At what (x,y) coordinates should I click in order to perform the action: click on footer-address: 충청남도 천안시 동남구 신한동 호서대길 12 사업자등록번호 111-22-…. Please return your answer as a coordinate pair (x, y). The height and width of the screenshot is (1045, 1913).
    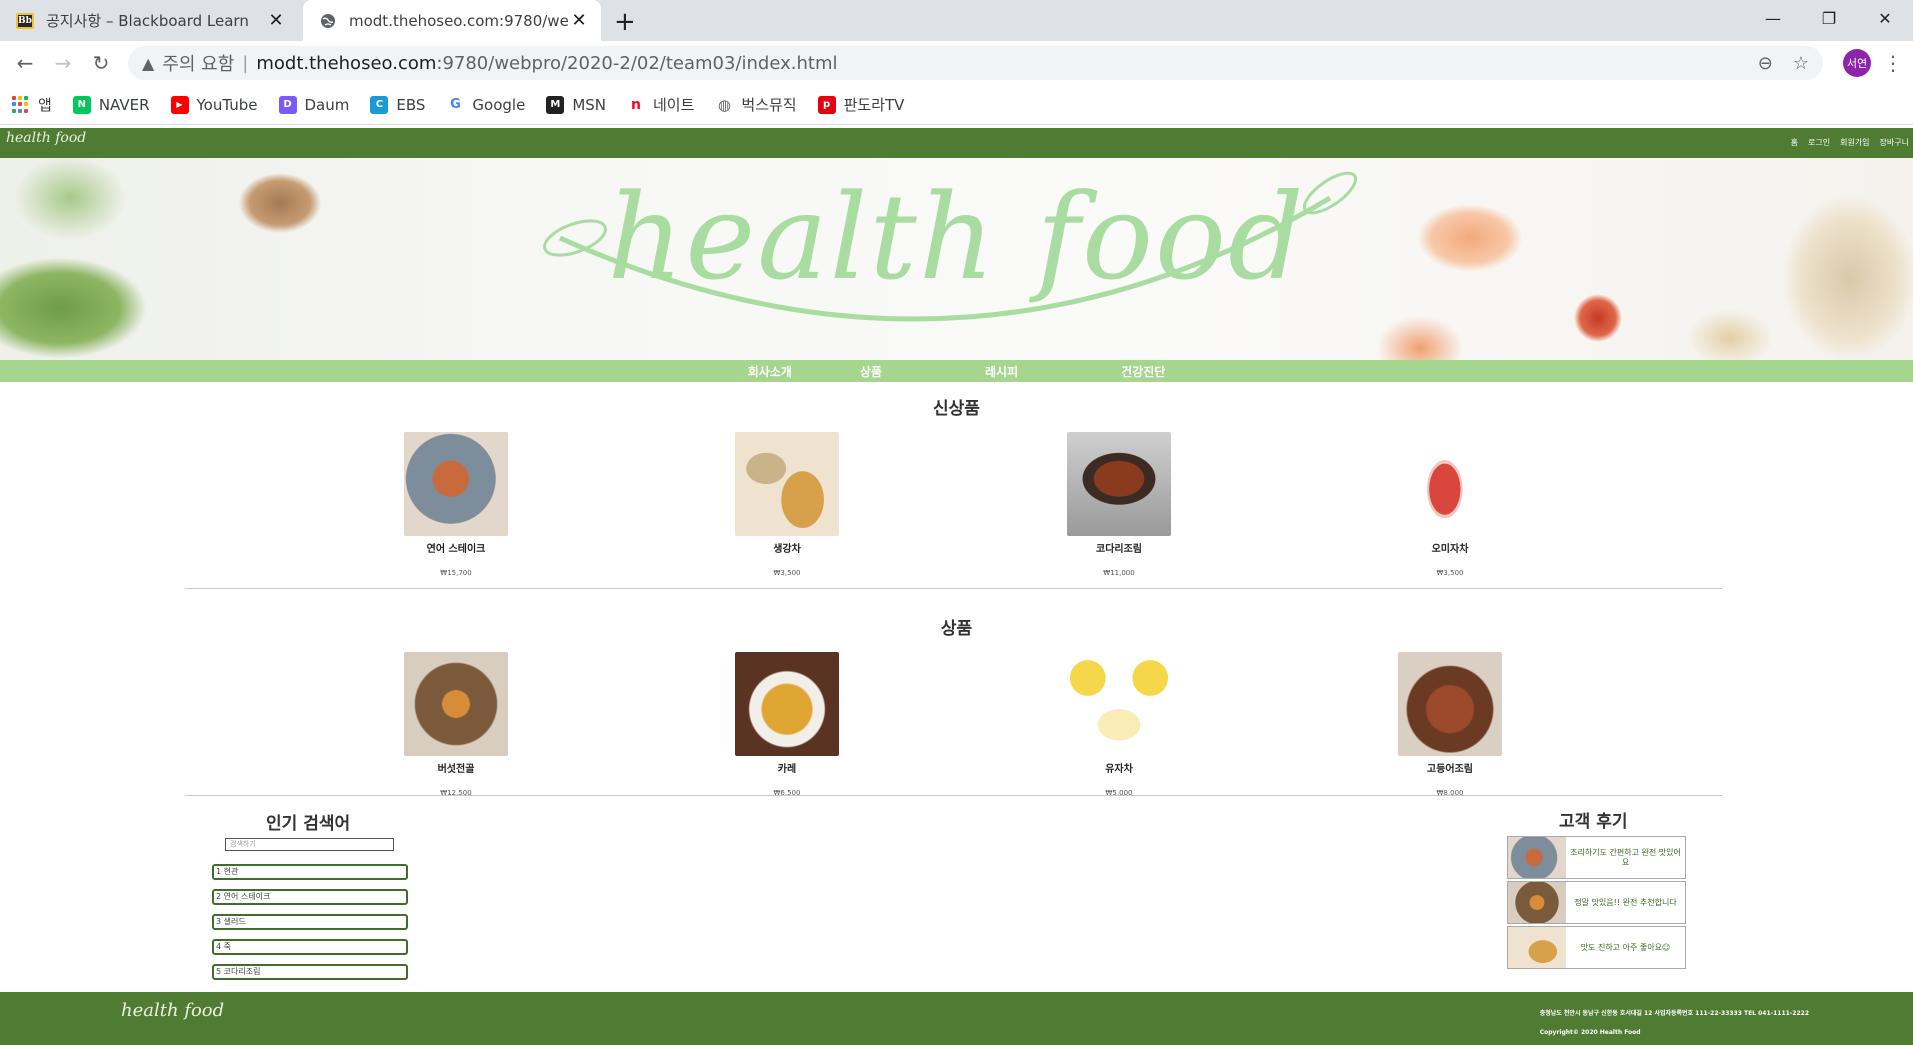
    Looking at the image, I should click on (1674, 1013).